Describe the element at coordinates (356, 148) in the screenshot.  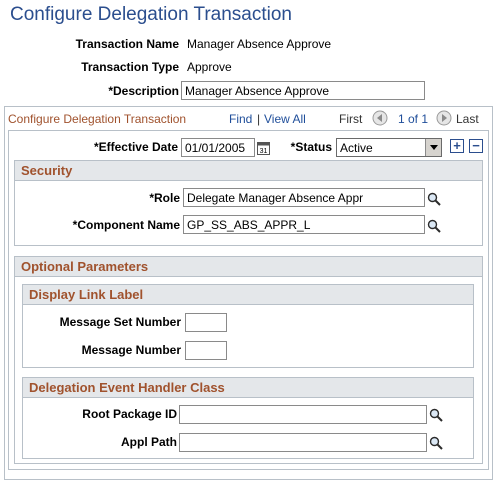
I see `status-value: Active` at that location.